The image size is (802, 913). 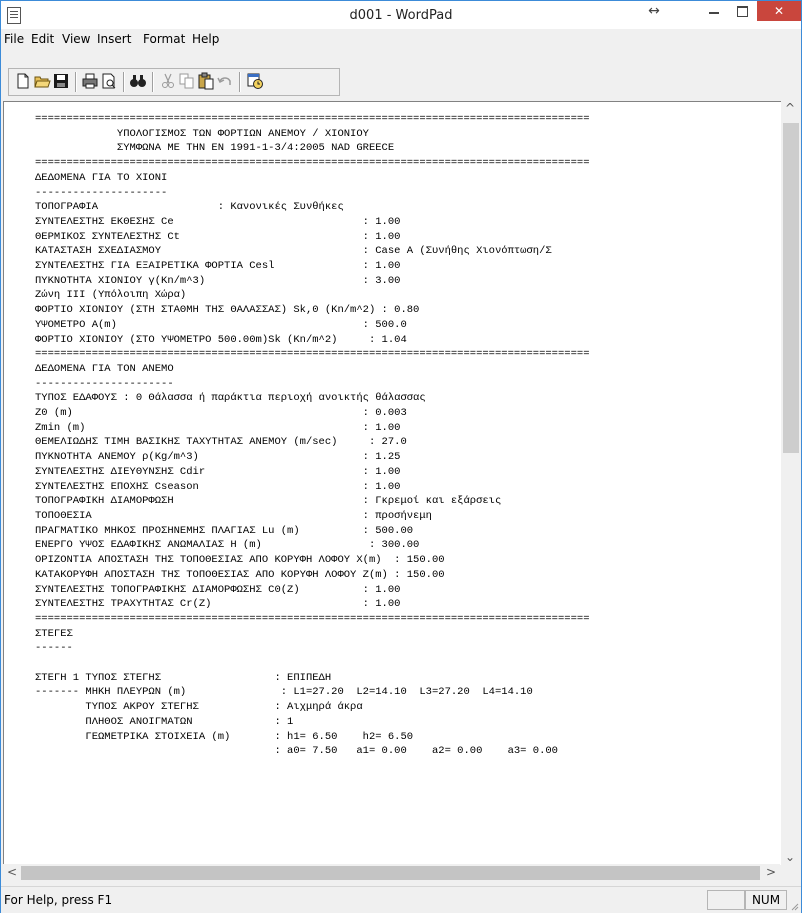 I want to click on maximize-button, so click(x=742, y=11).